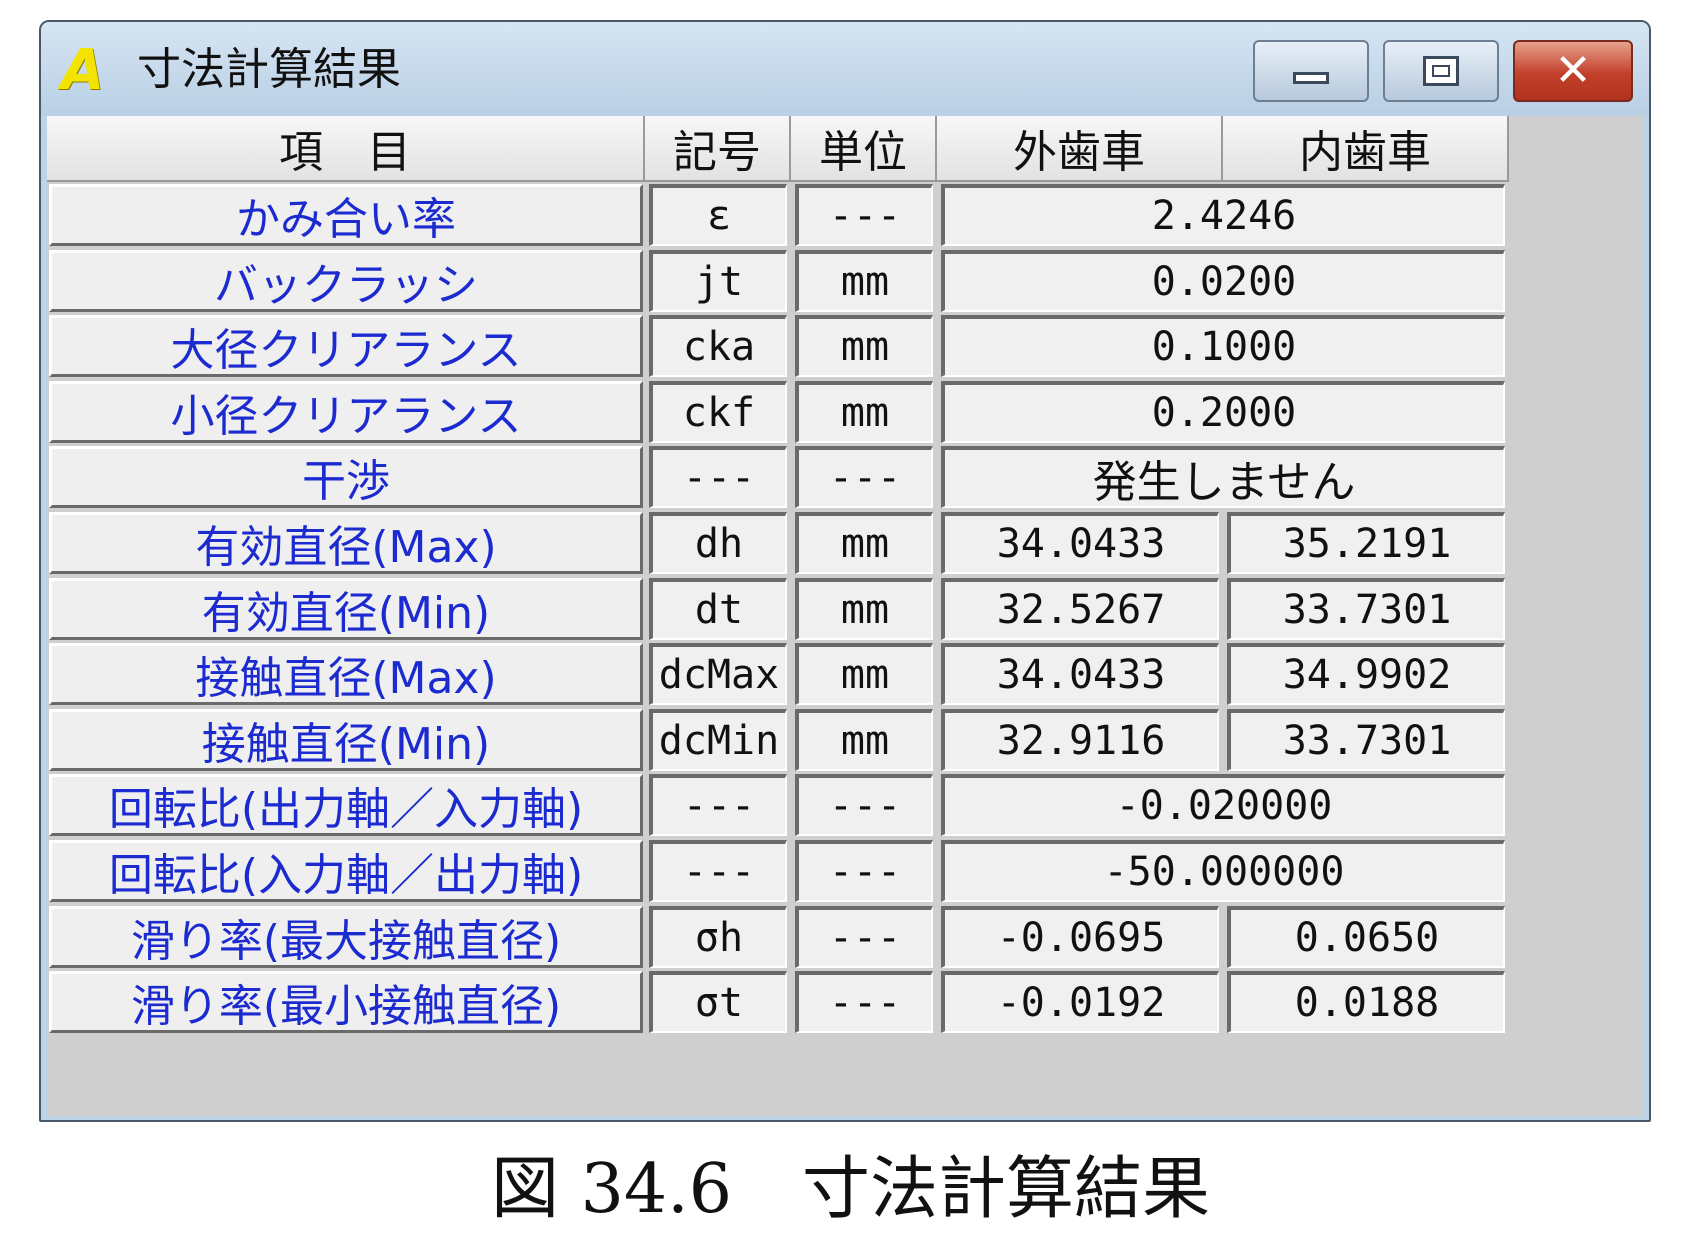  I want to click on close-button: ✕, so click(1573, 71).